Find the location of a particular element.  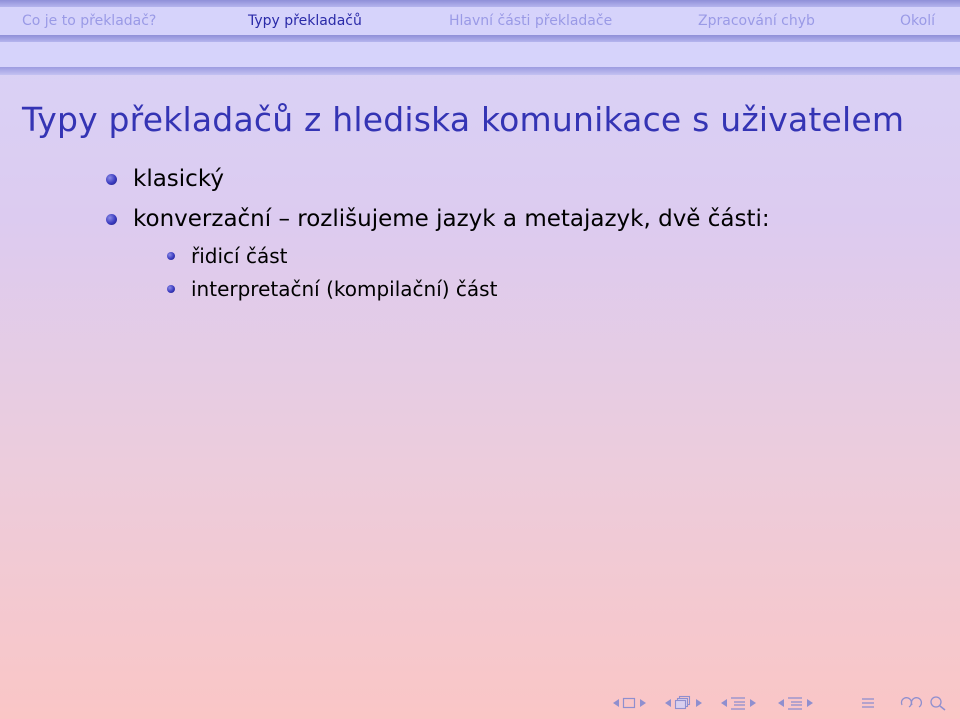

list-item: klasický is located at coordinates (165, 179).